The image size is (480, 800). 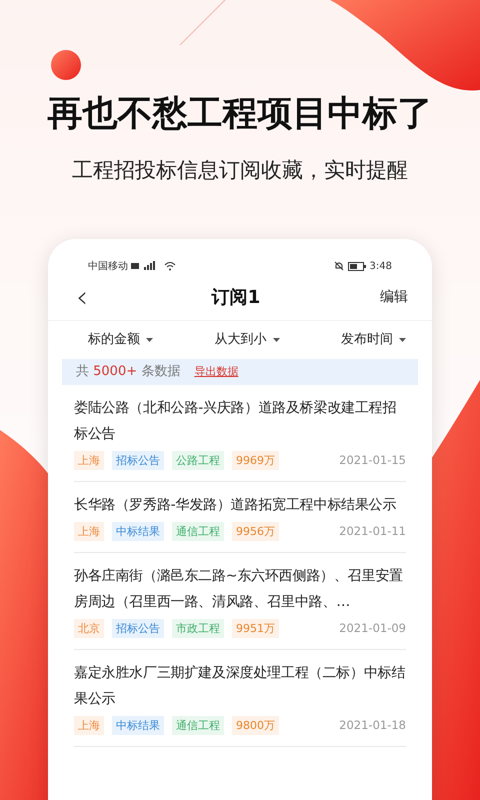 What do you see at coordinates (394, 297) in the screenshot?
I see `edit-button: 编辑` at bounding box center [394, 297].